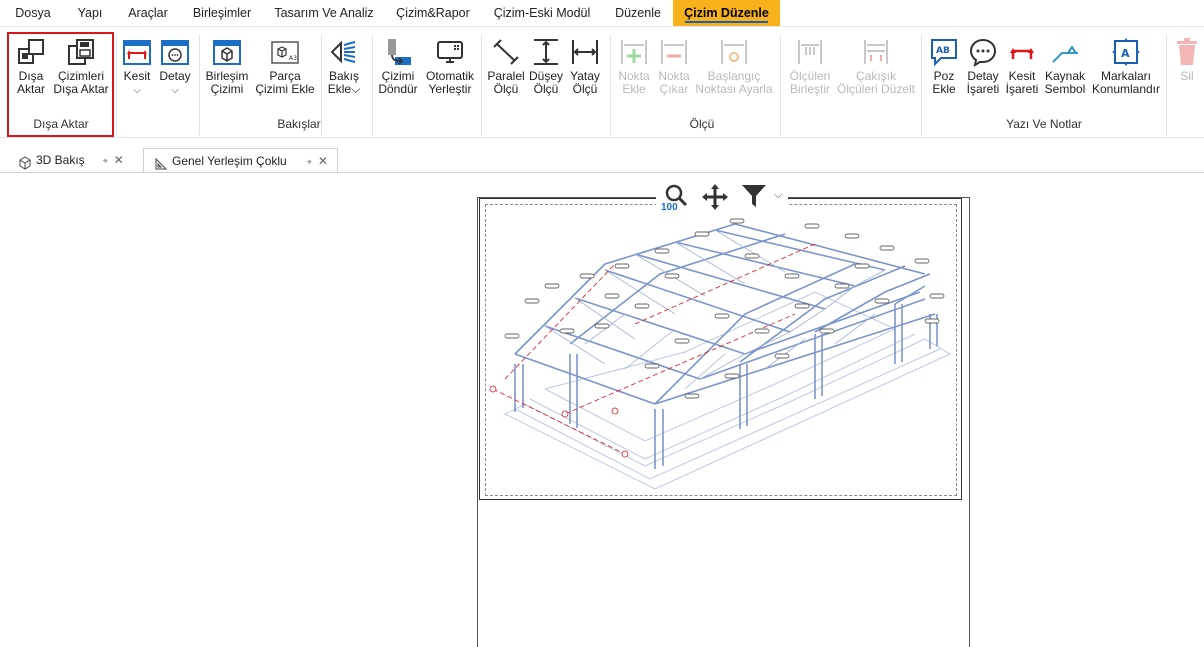 The height and width of the screenshot is (647, 1204). I want to click on horizontal-dimension-button: Yatay Ölçü, so click(585, 66).